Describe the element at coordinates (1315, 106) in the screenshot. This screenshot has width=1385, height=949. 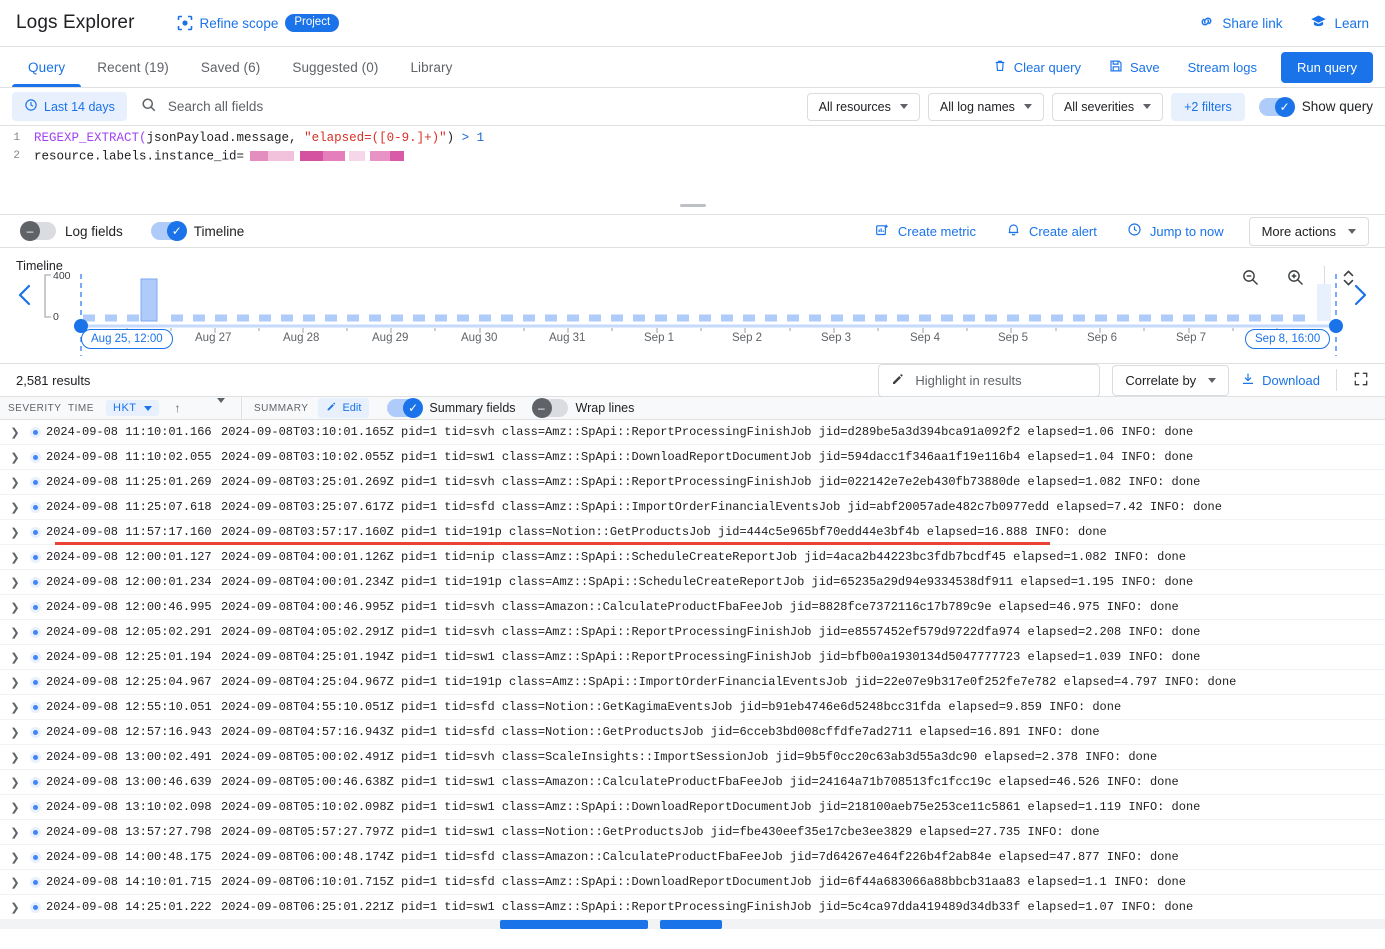
I see `show-query-toggle: ✓ Show query` at that location.